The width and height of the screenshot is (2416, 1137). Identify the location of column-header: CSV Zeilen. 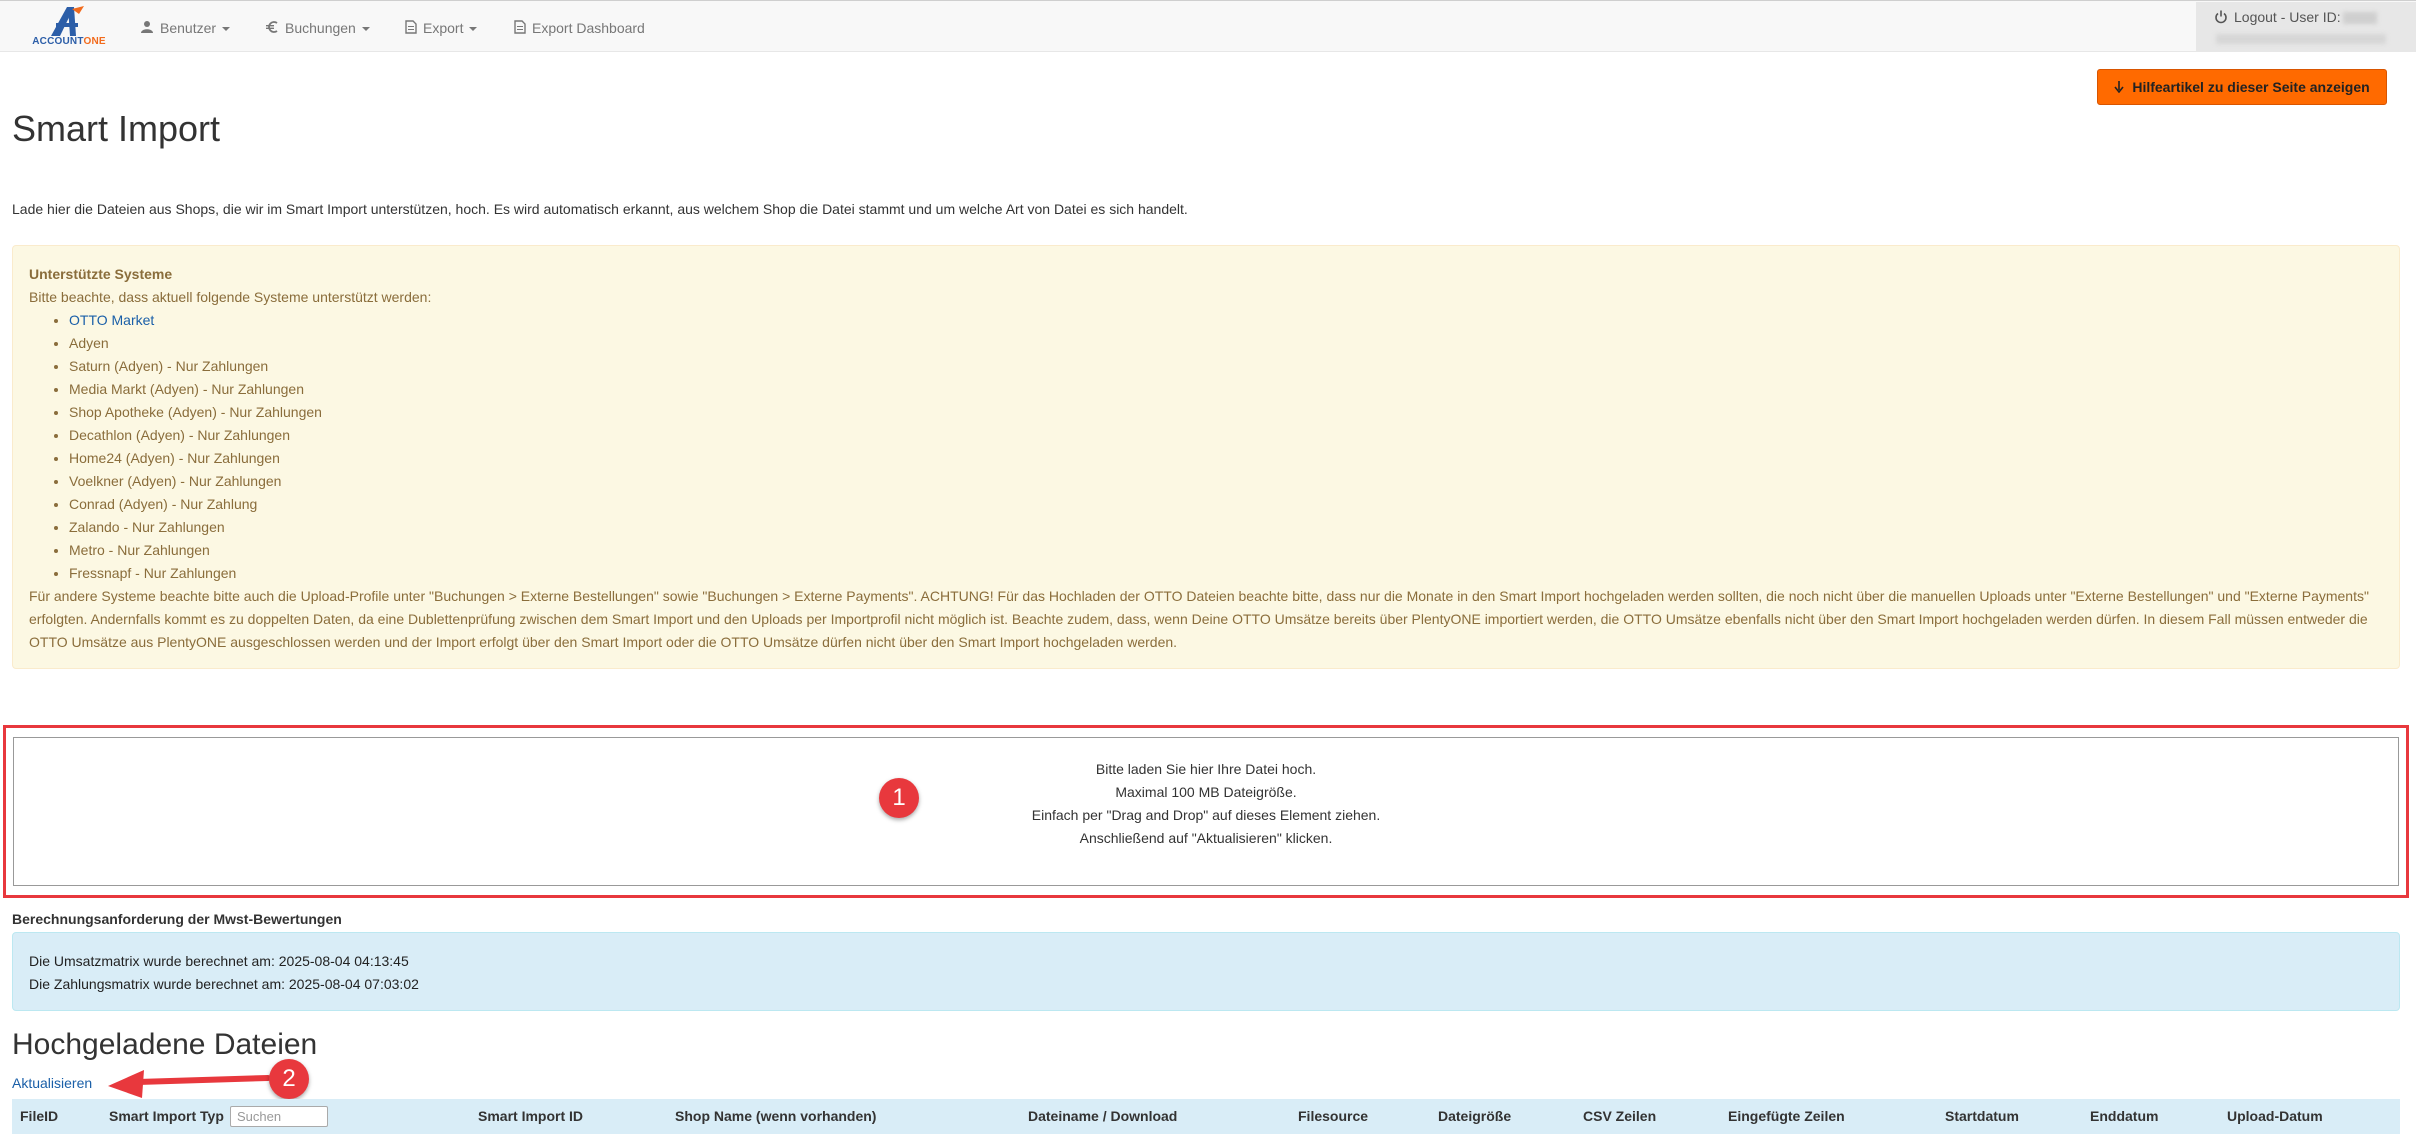
(1619, 1116).